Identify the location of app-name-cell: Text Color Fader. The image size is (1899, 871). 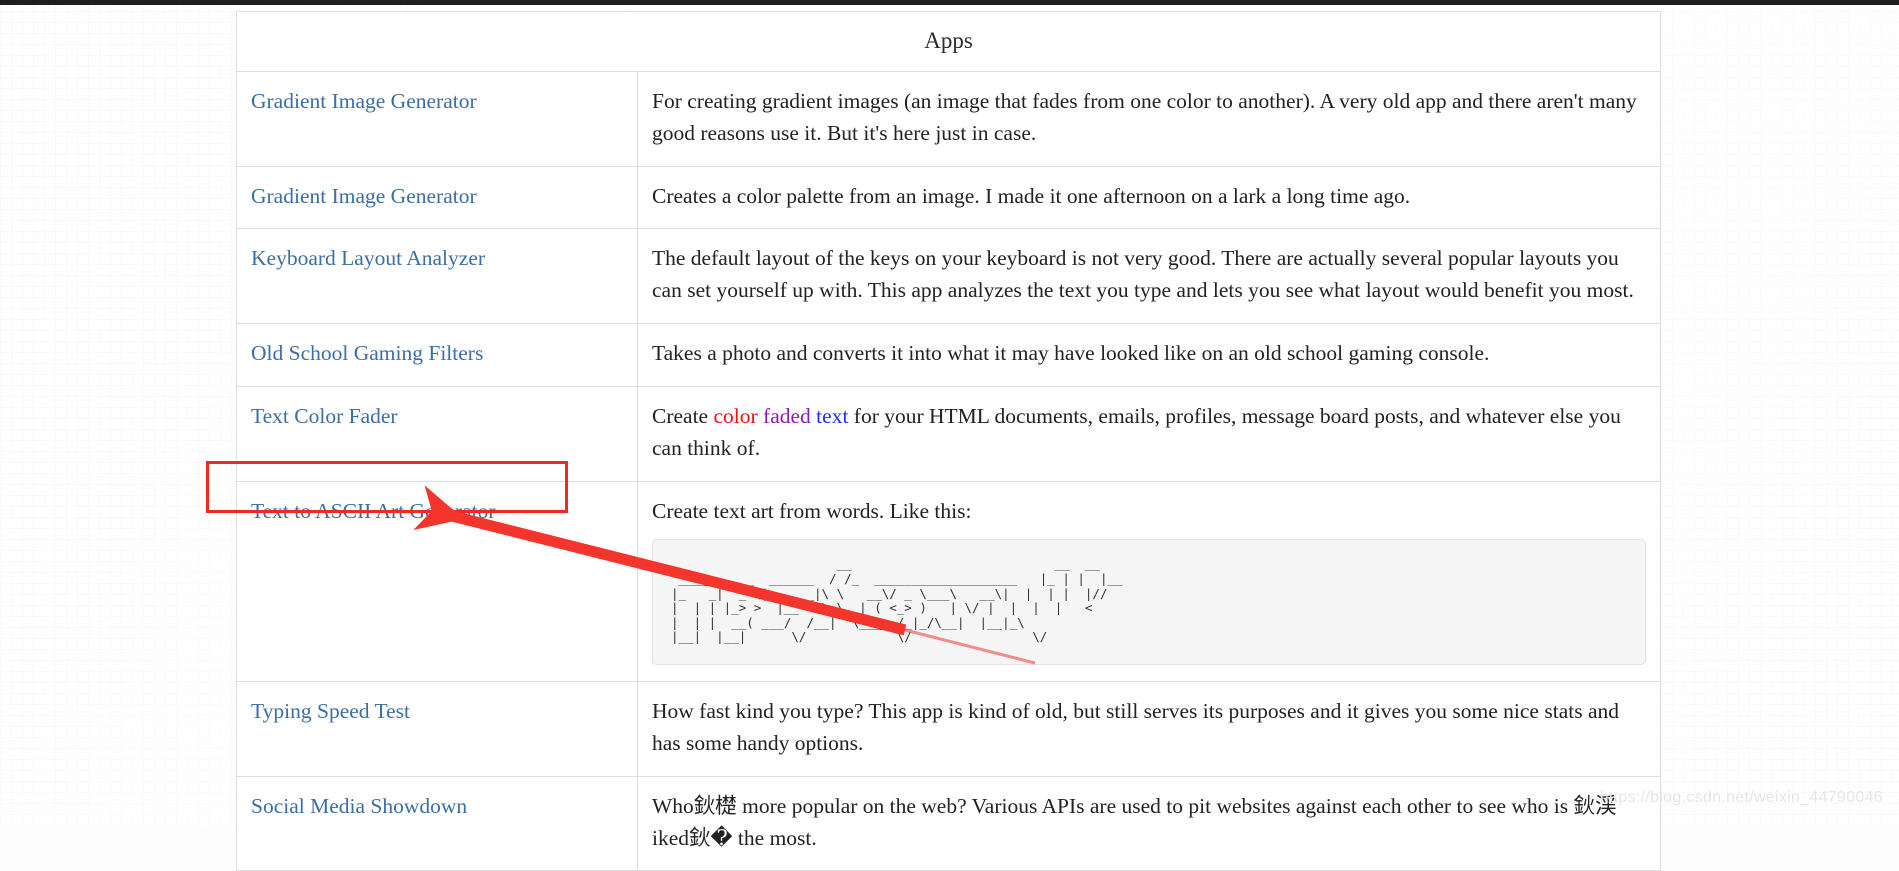
(437, 433).